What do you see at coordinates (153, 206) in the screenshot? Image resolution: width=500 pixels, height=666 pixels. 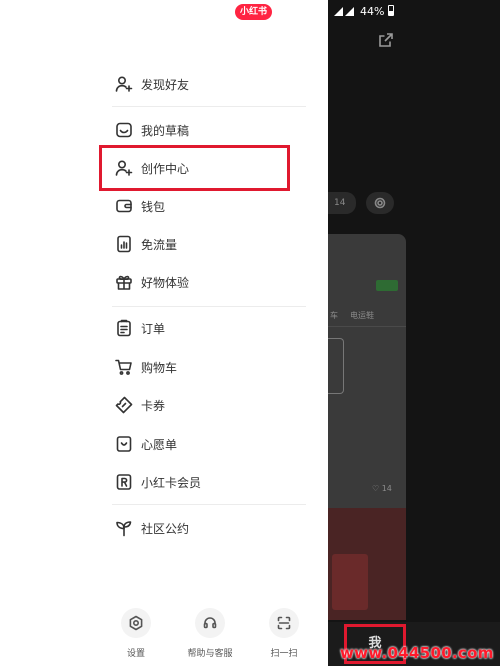 I see `menu-item-label: 钱包` at bounding box center [153, 206].